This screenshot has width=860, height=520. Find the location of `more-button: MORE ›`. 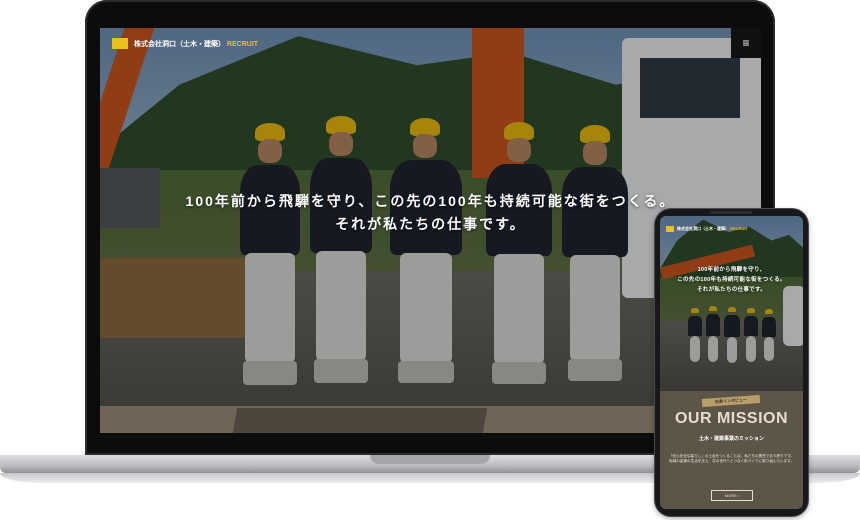

more-button: MORE › is located at coordinates (732, 495).